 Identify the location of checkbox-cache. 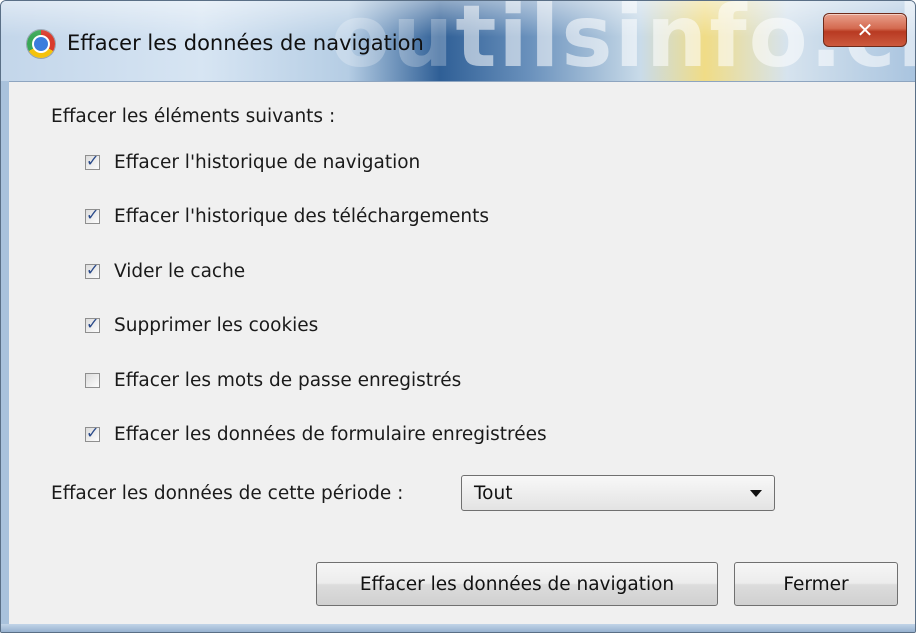
(92, 269).